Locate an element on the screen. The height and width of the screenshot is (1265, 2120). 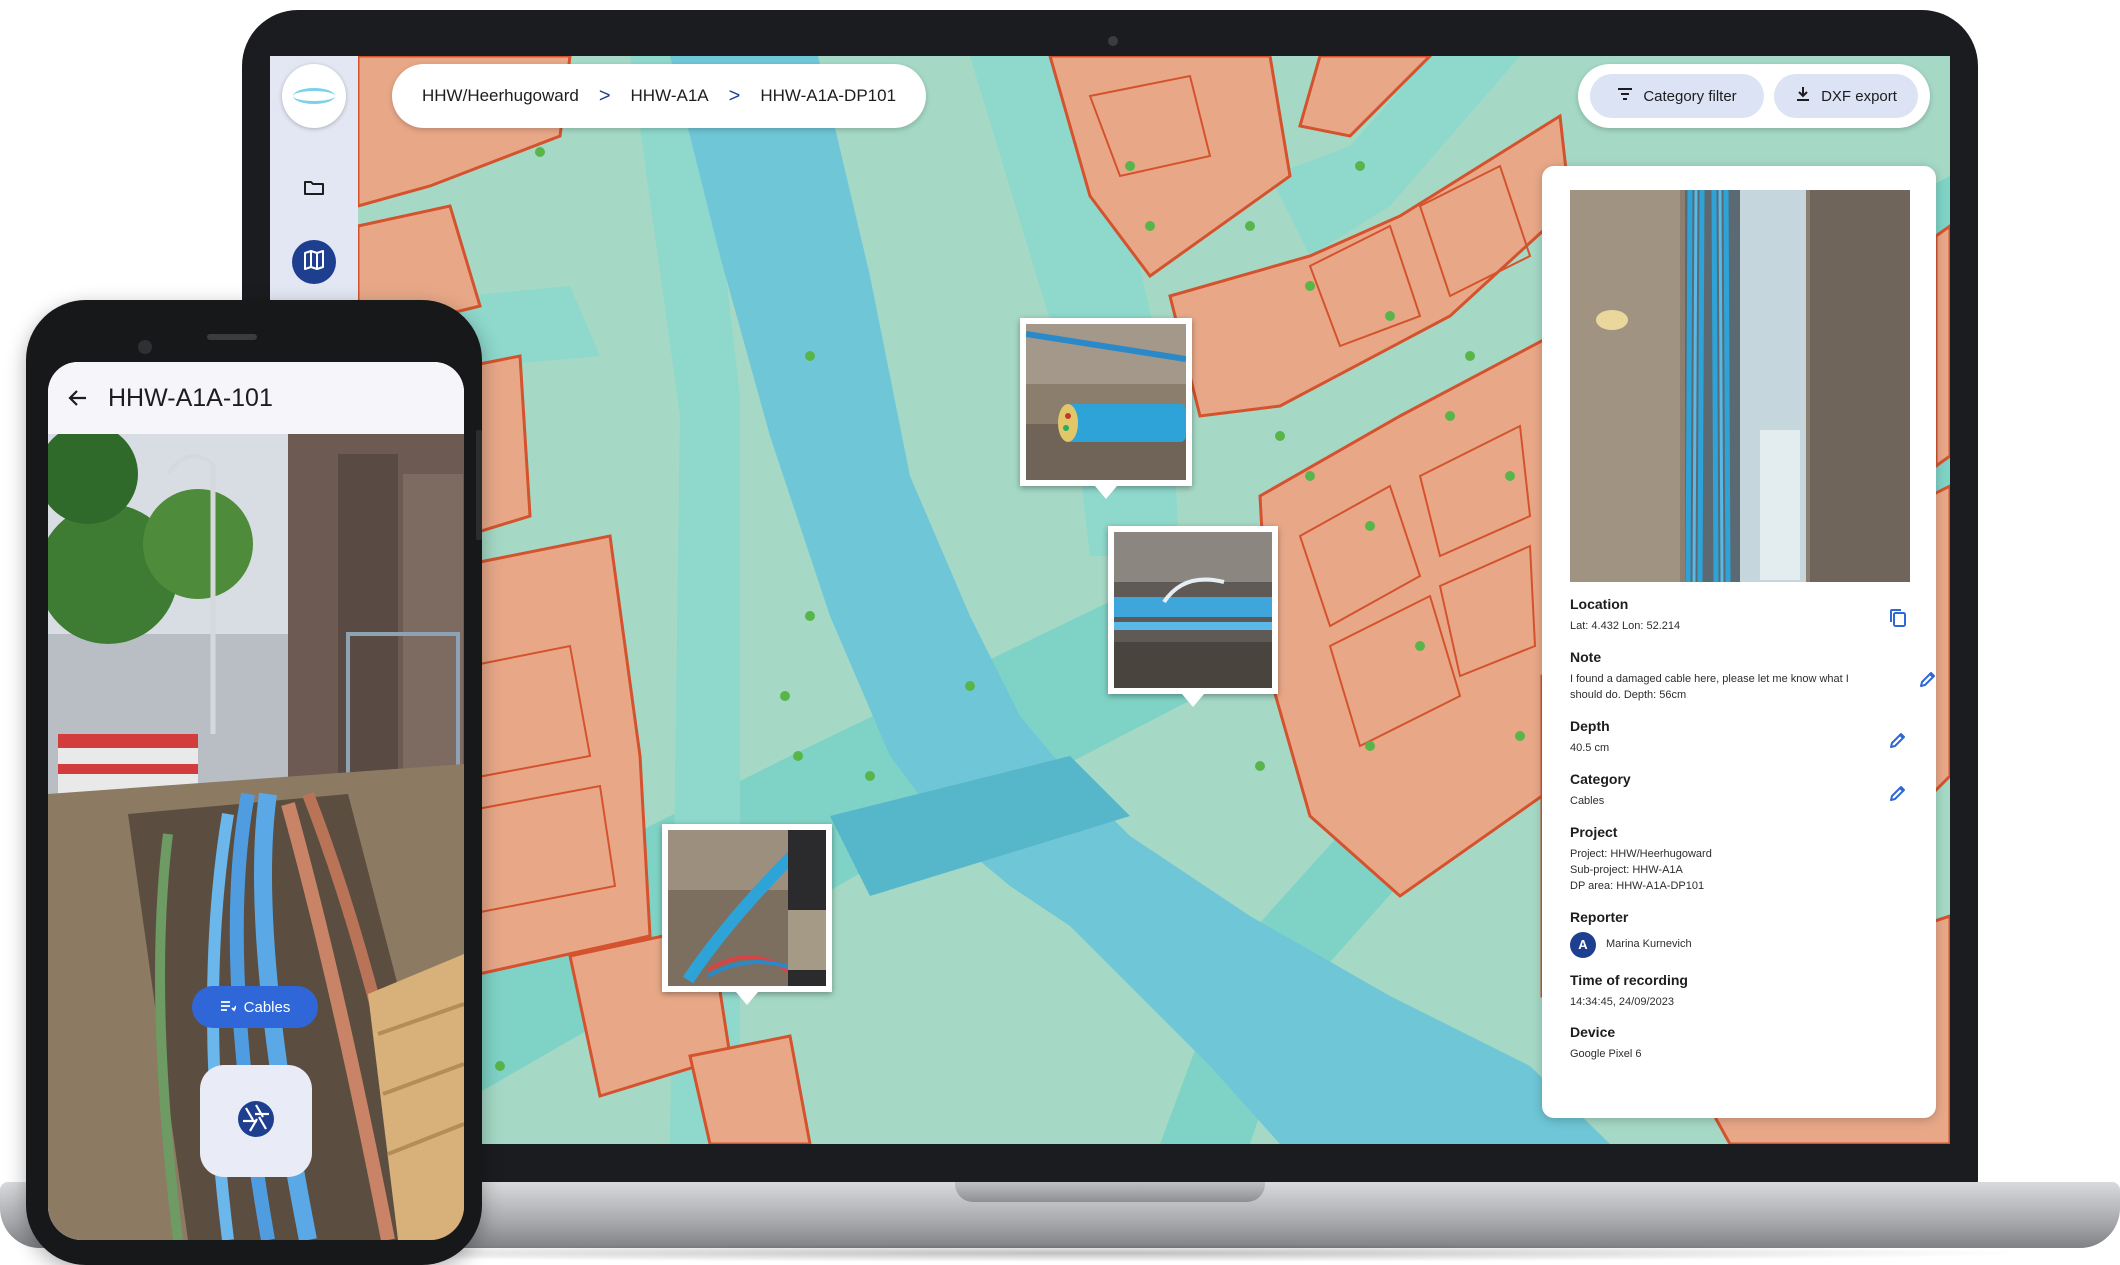
phone-app-bar: HHW-A1A-101 is located at coordinates (256, 398).